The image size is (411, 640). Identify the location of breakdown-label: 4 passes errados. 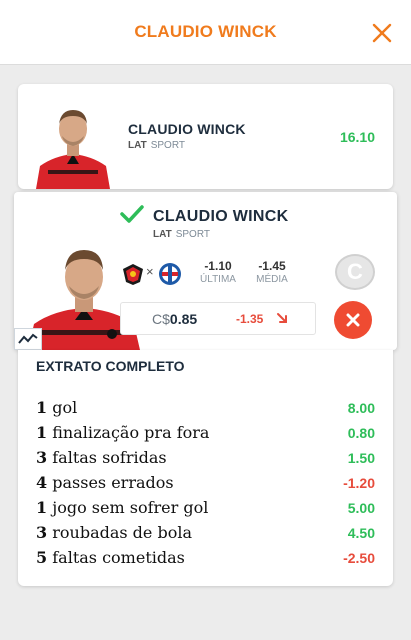
(105, 482).